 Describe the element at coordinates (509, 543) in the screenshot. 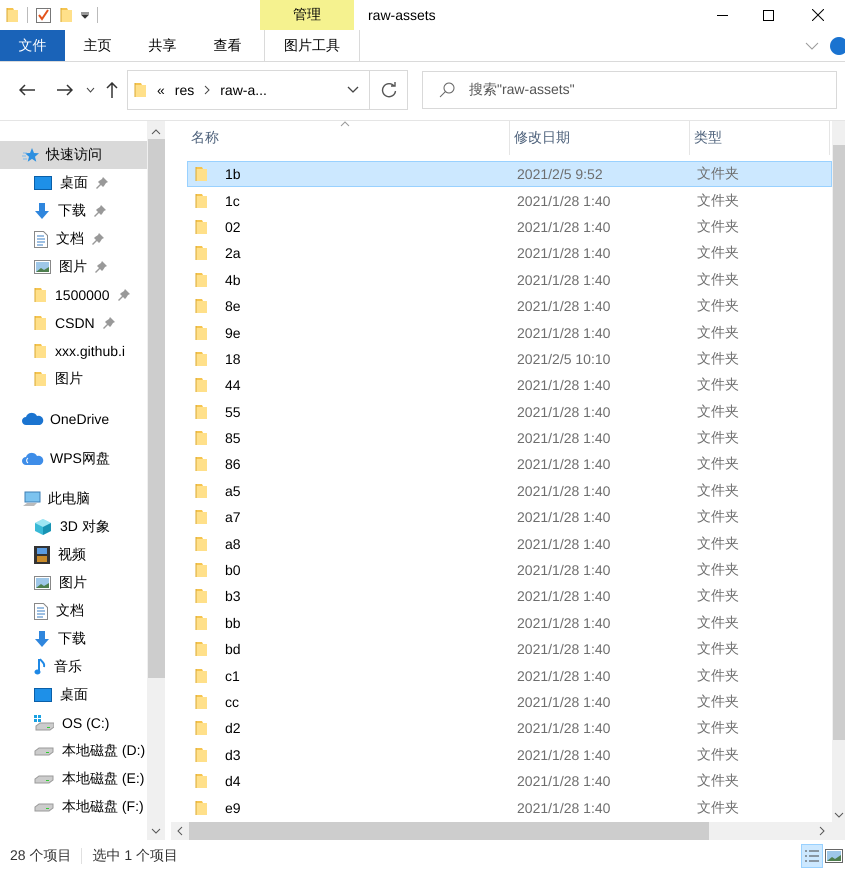

I see `file-row: a8 2021/1/28 1:40 文件夹` at that location.